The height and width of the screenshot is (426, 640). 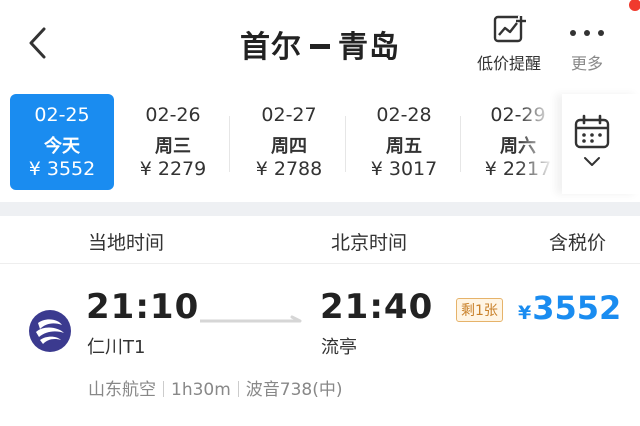 I want to click on date-price: ¥ 3017, so click(x=404, y=169).